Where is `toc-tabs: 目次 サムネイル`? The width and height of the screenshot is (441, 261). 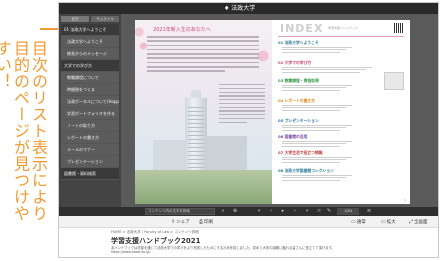
toc-tabs: 目次 サムネイル is located at coordinates (90, 19).